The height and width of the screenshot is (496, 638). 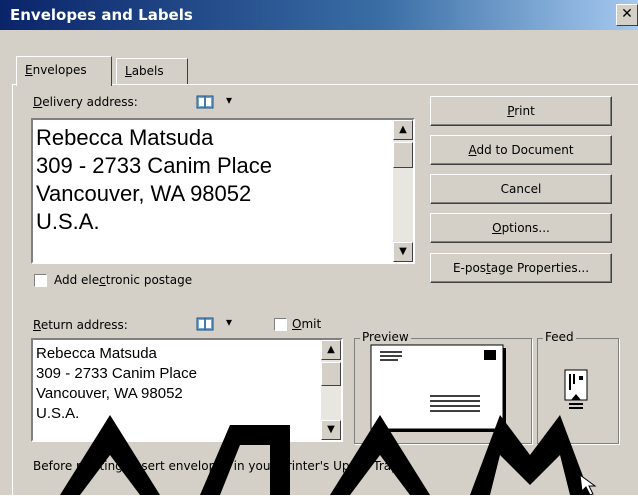 What do you see at coordinates (385, 337) in the screenshot?
I see `preview-title: Preview` at bounding box center [385, 337].